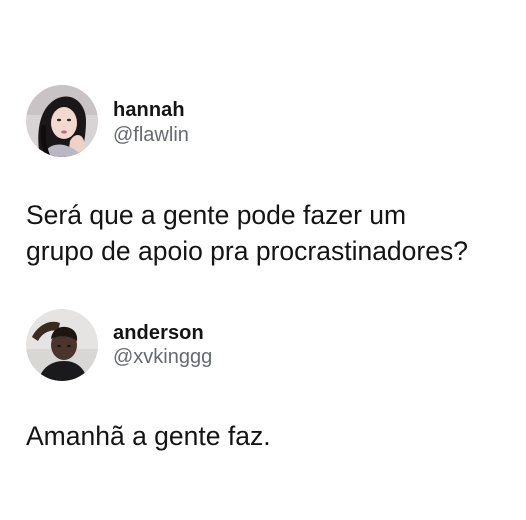 The height and width of the screenshot is (520, 526). Describe the element at coordinates (158, 333) in the screenshot. I see `display-name: anderson` at that location.